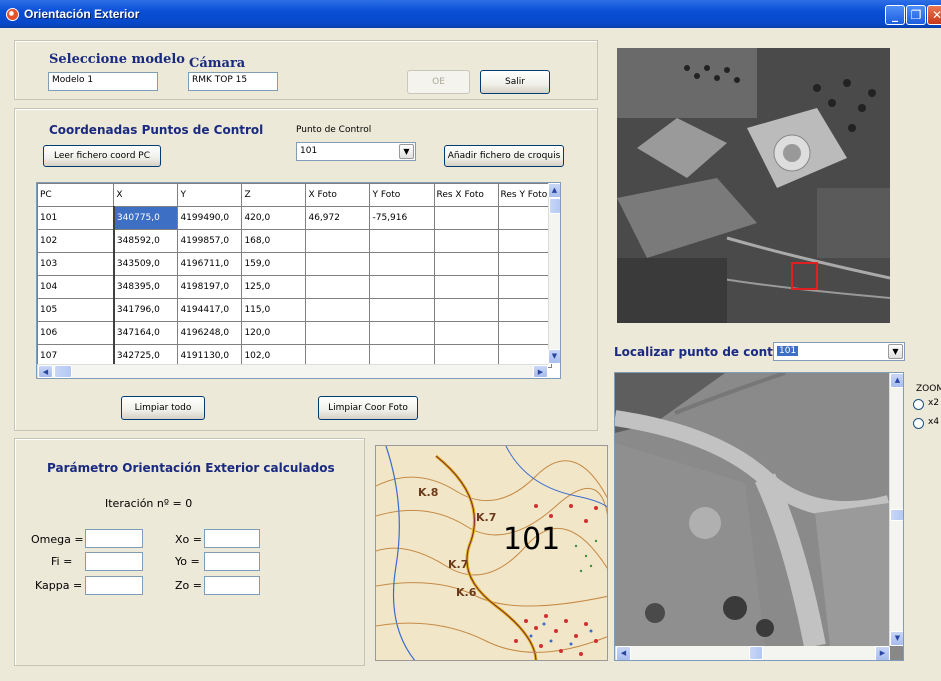 The image size is (941, 681). Describe the element at coordinates (210, 333) in the screenshot. I see `table-cell: 4196248,0` at that location.